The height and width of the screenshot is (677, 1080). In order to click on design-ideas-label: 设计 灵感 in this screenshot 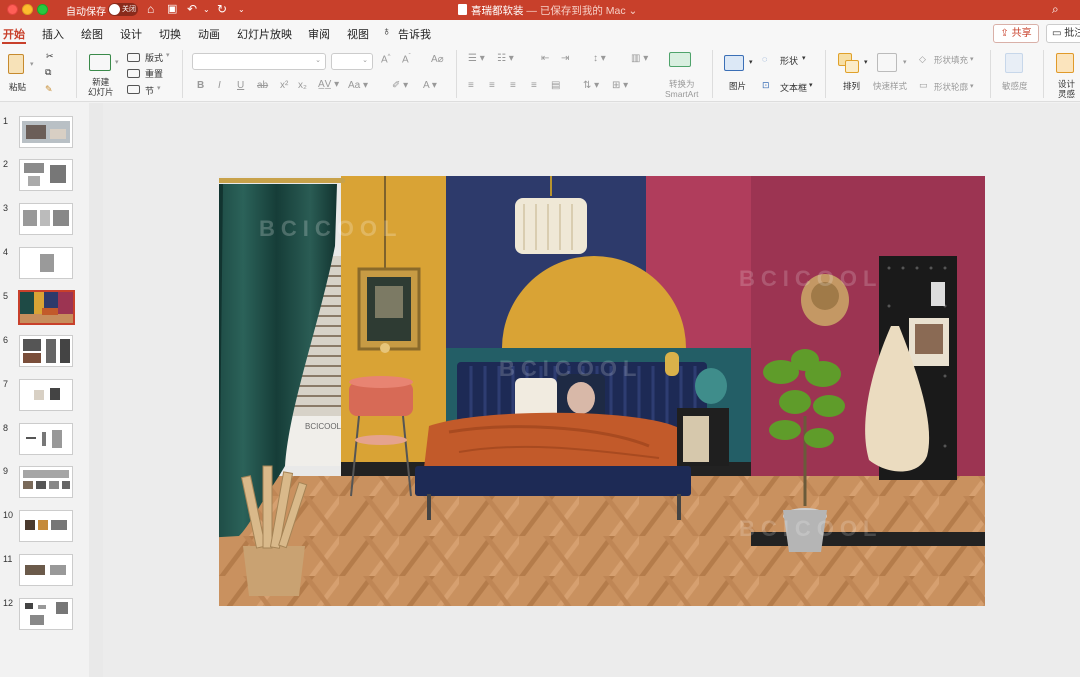, I will do `click(1066, 89)`.